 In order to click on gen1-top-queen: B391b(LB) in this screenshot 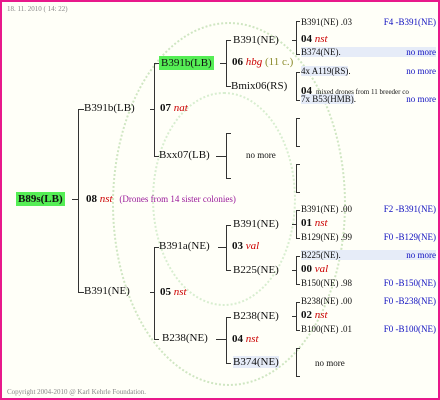, I will do `click(109, 108)`.